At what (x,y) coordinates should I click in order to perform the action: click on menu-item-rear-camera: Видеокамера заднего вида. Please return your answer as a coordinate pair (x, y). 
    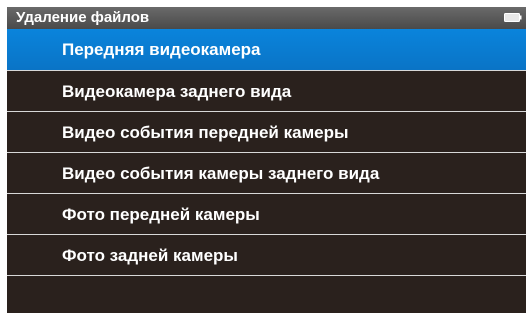
    Looking at the image, I should click on (266, 91).